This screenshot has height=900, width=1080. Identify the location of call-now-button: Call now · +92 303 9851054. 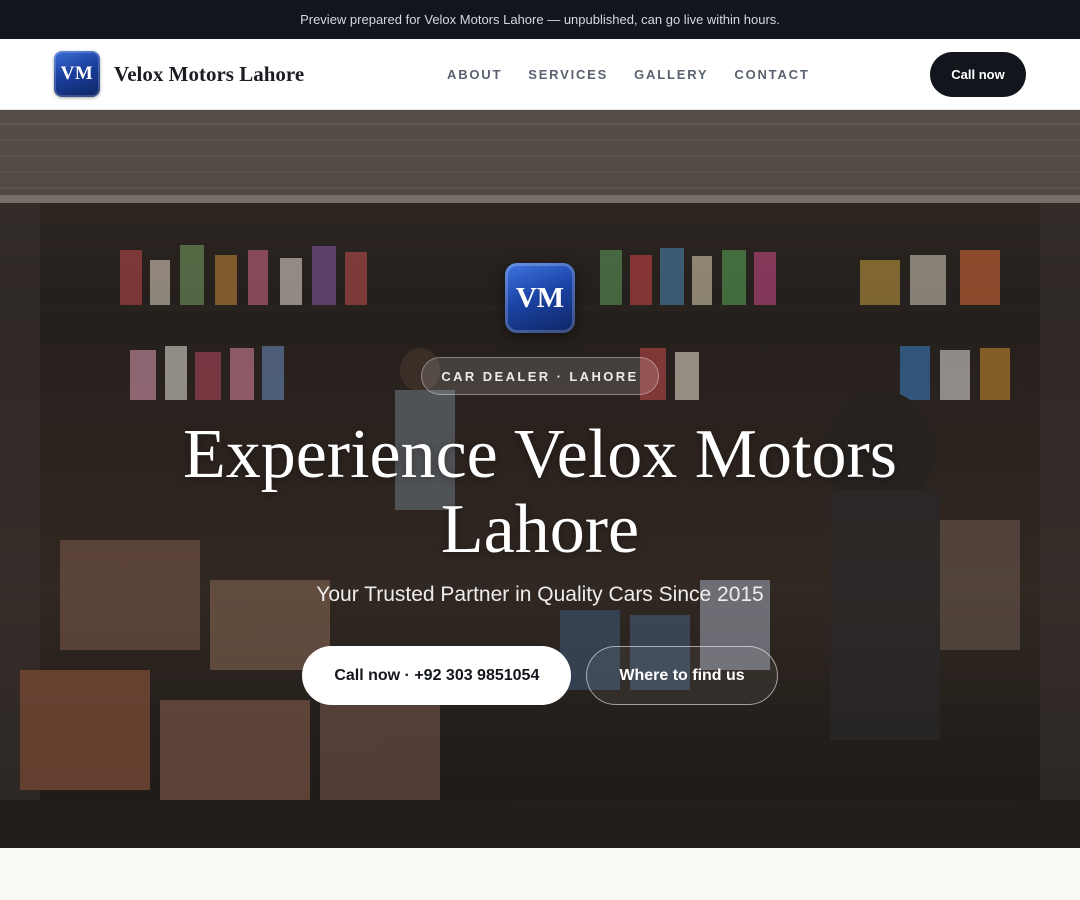
(437, 675).